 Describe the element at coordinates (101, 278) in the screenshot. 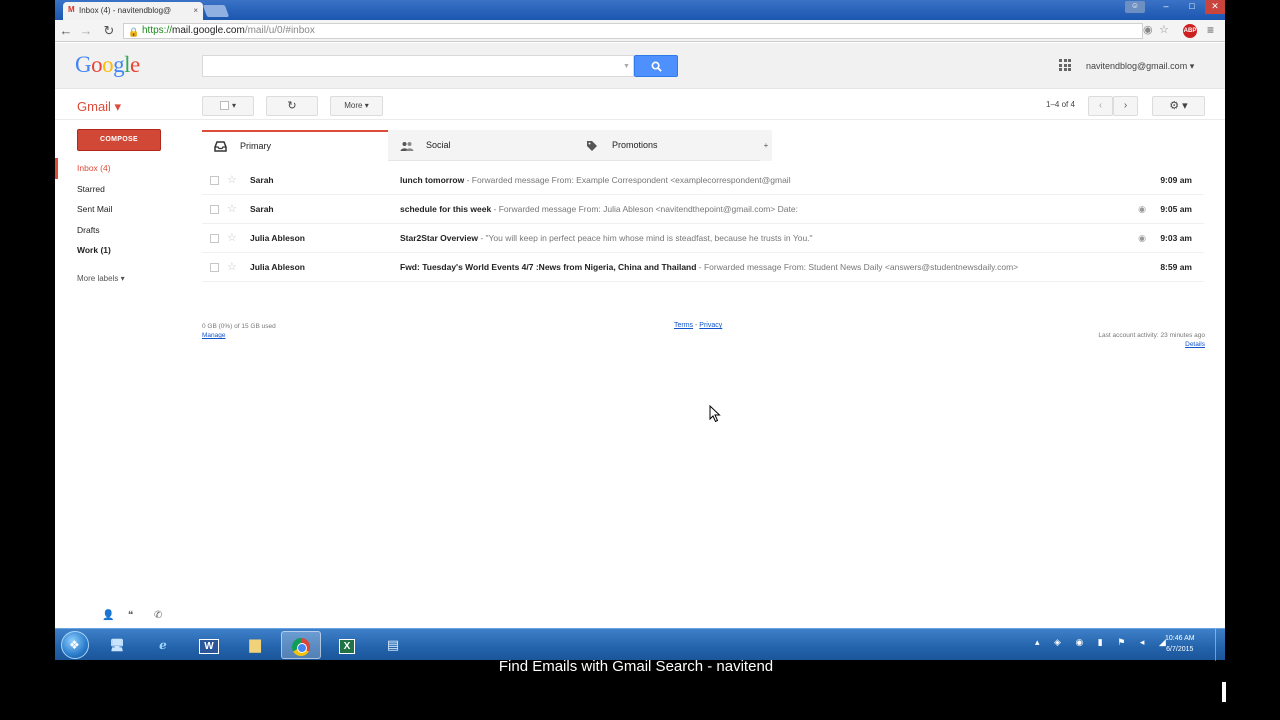

I see `more-labels-link: More labels ▾` at that location.